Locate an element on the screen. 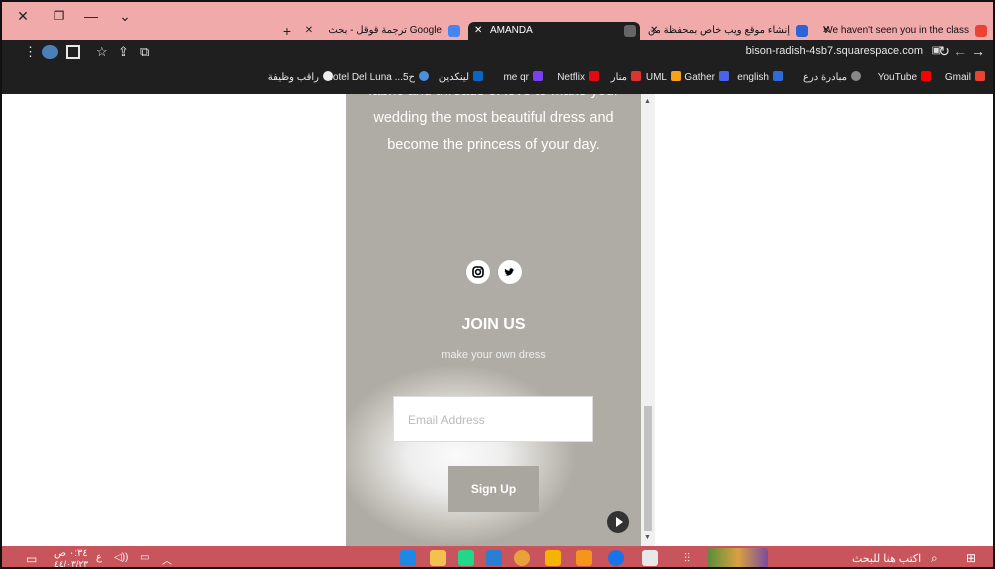 This screenshot has width=995, height=569. bookmark-manar: منار is located at coordinates (626, 77).